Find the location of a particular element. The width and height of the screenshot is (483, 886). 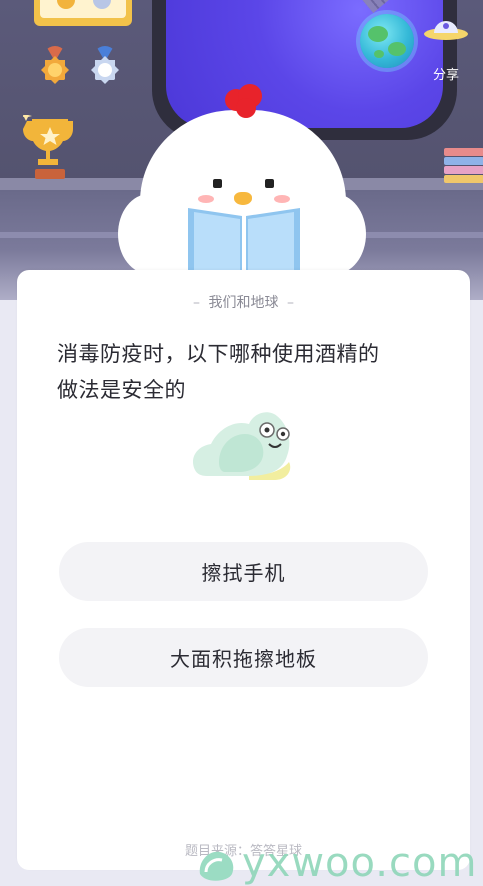

books-icon is located at coordinates (463, 166).